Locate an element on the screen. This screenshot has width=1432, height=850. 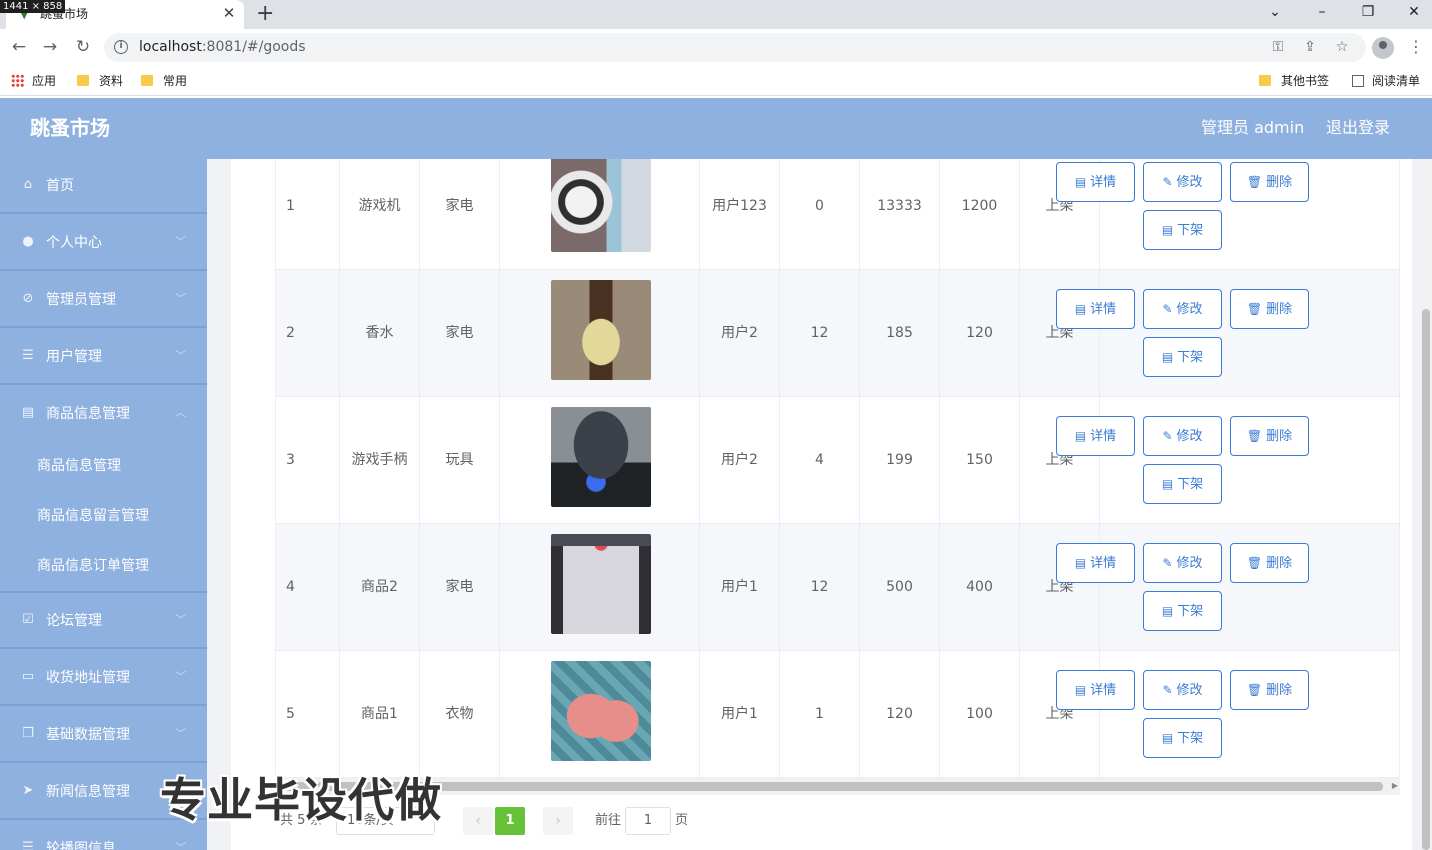
tab-search-icon: ⌄ is located at coordinates (1275, 12).